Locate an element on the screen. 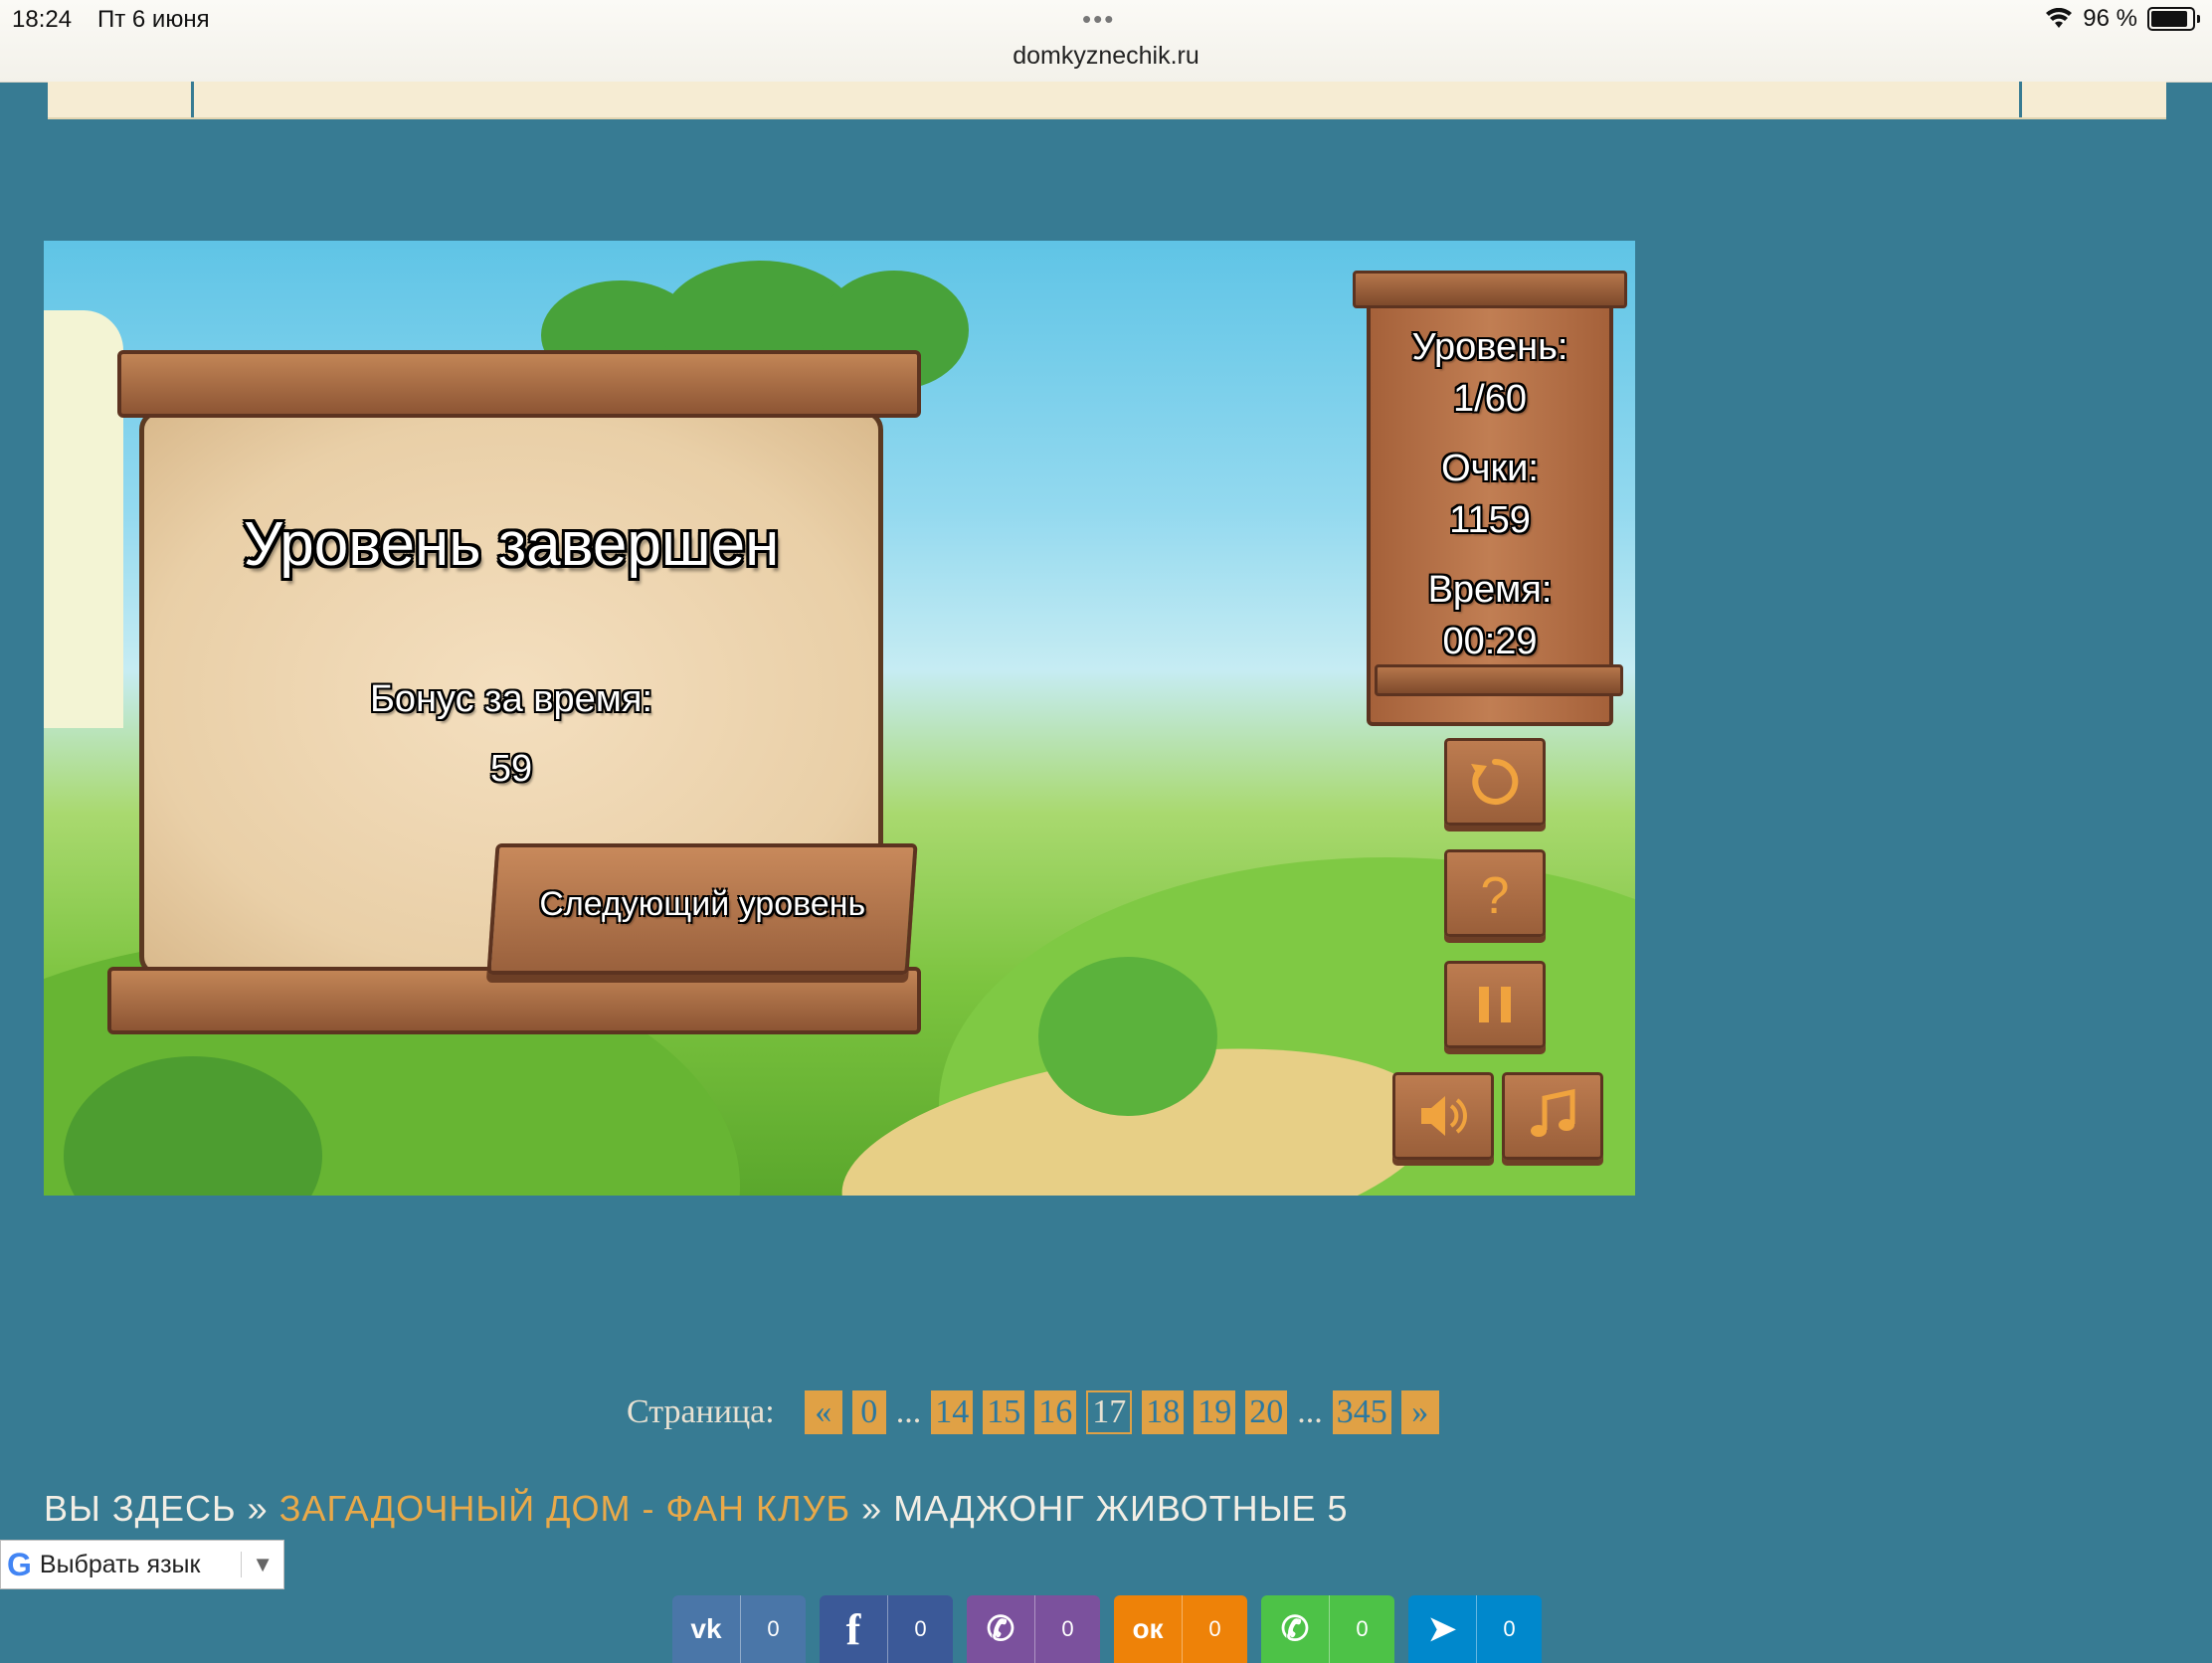 Image resolution: width=2212 pixels, height=1663 pixels. music-icon is located at coordinates (1553, 1112).